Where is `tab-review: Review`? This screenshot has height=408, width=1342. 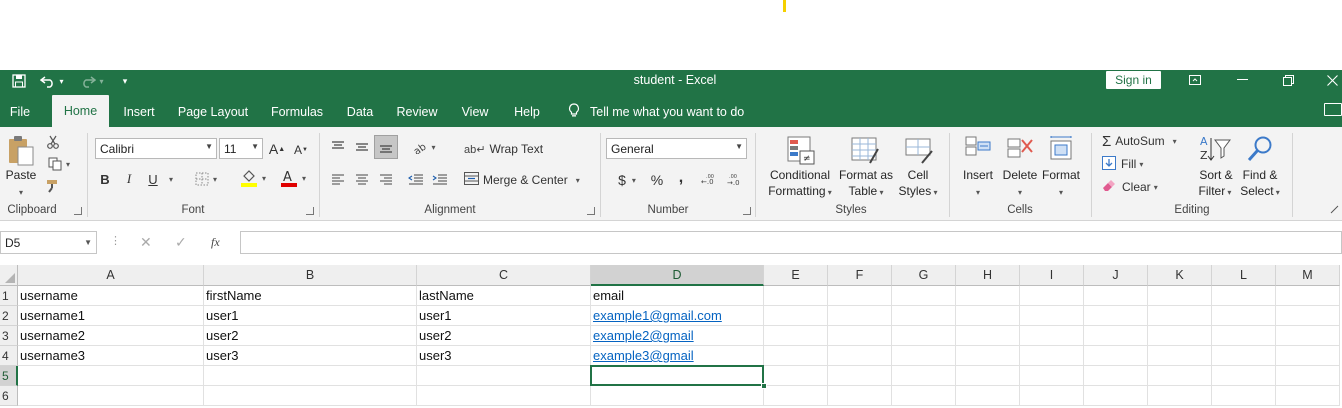 tab-review: Review is located at coordinates (417, 111).